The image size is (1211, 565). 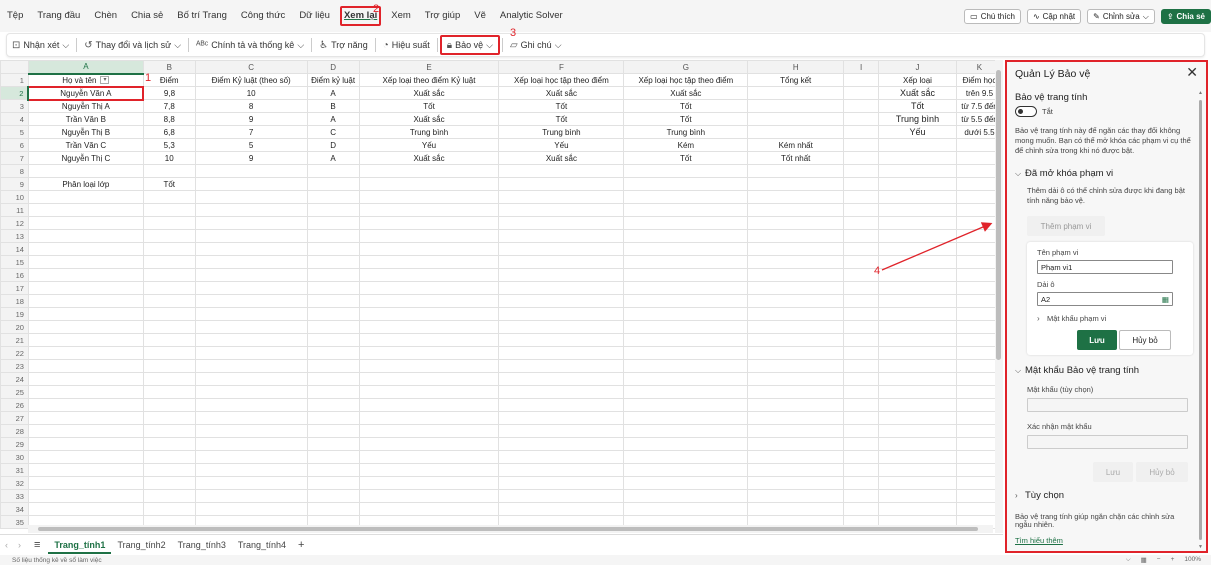 What do you see at coordinates (1107, 405) in the screenshot?
I see `password-input` at bounding box center [1107, 405].